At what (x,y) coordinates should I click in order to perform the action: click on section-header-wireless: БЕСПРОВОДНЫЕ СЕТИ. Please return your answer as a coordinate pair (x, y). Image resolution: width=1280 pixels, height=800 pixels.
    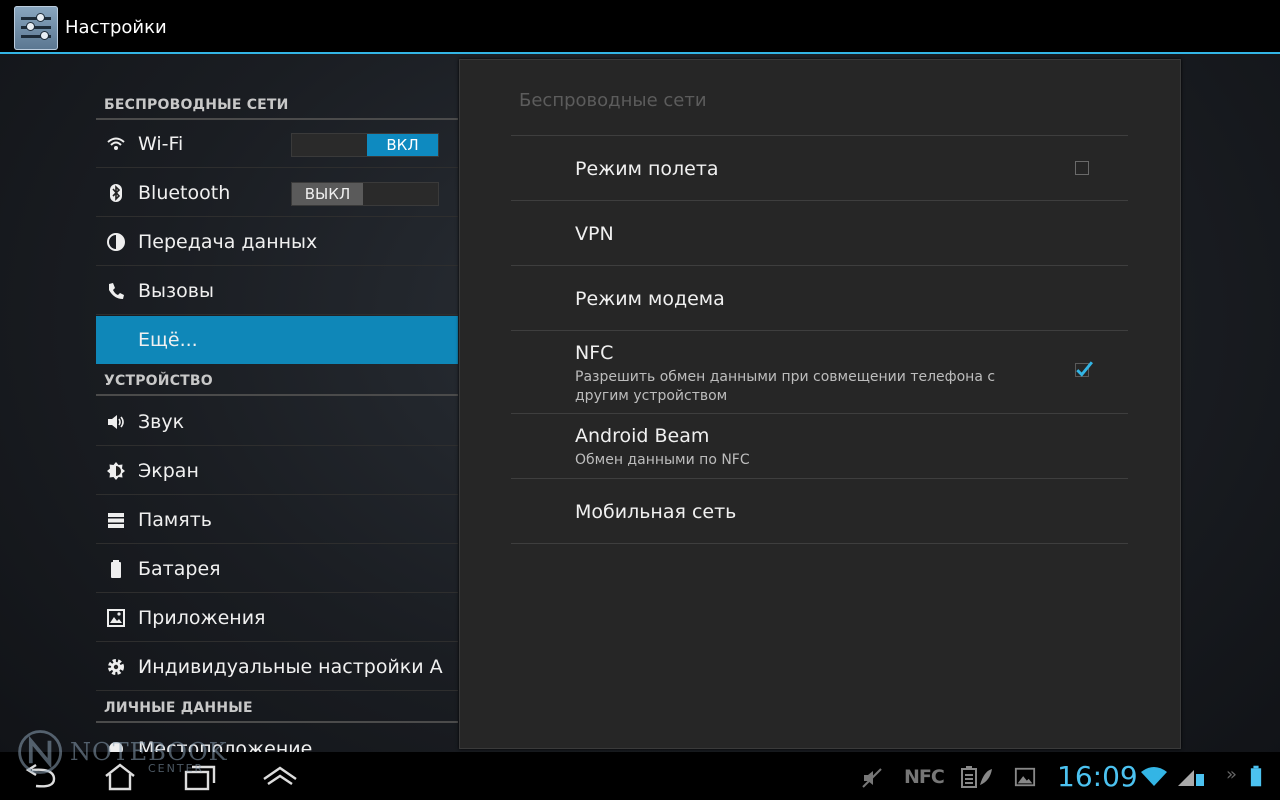
    Looking at the image, I should click on (277, 105).